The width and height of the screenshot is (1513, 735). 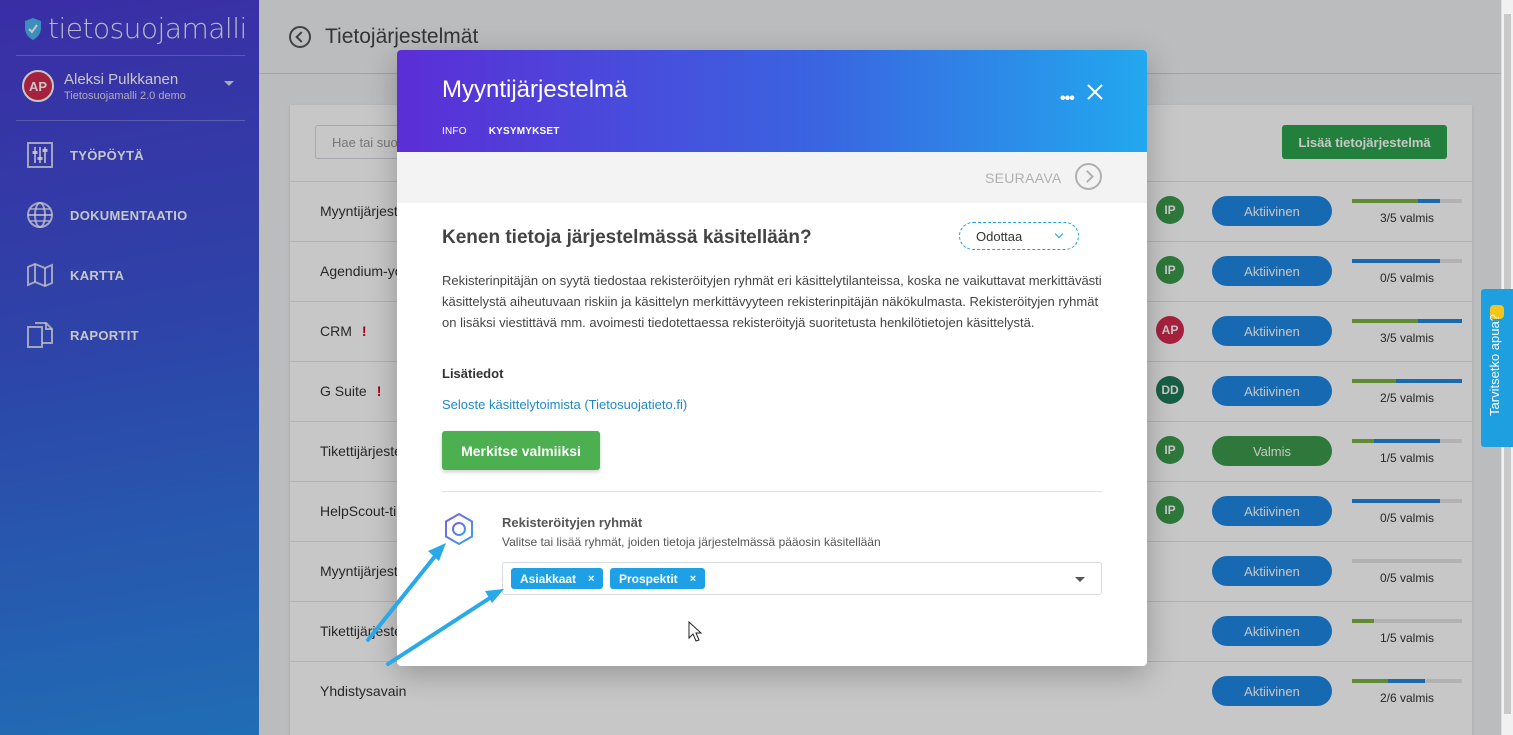 I want to click on tag-label: Asiakkaat, so click(x=548, y=578).